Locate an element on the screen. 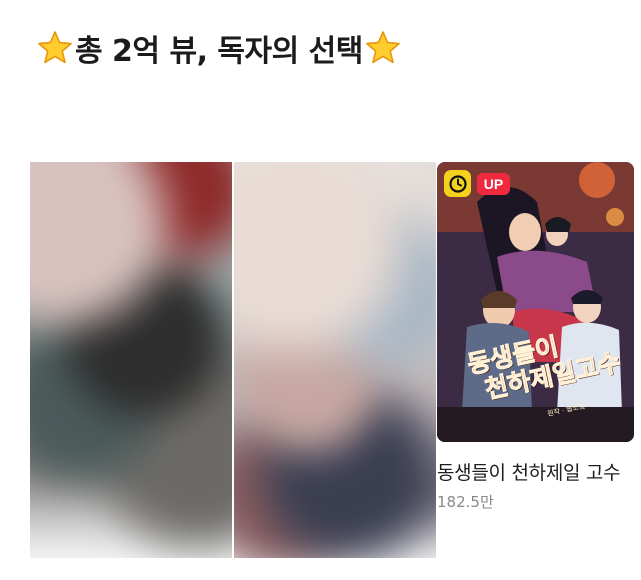 The image size is (641, 580). comic-title: 동생들이 천하제일 고수 is located at coordinates (532, 473).